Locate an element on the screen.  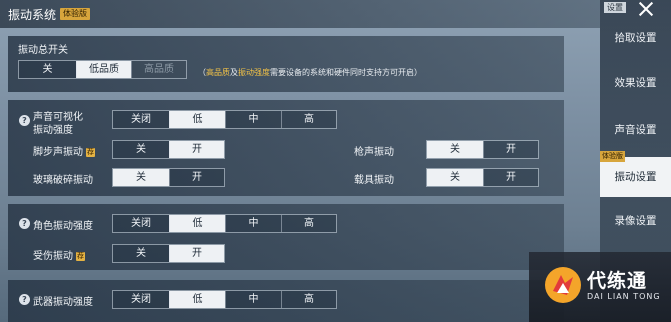
master-option-high: 高品质 is located at coordinates (158, 69).